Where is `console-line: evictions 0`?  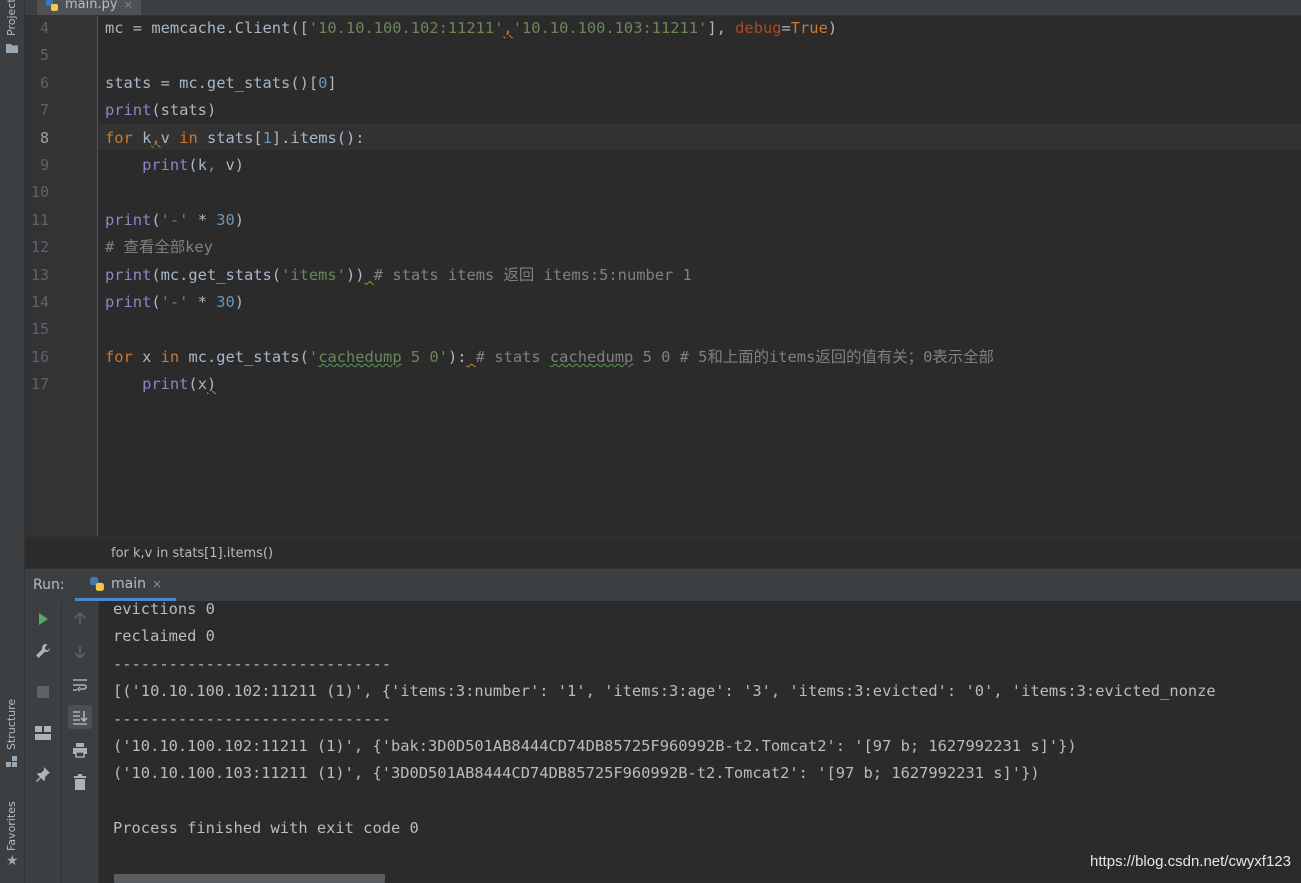
console-line: evictions 0 is located at coordinates (164, 609).